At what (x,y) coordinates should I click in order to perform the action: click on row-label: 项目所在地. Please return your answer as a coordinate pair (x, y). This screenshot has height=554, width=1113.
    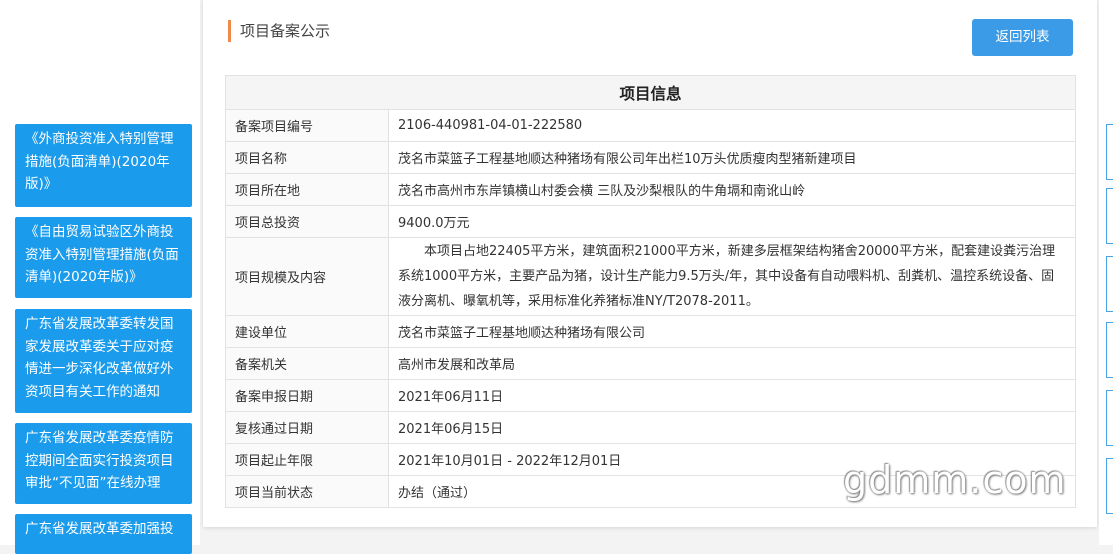
    Looking at the image, I should click on (307, 189).